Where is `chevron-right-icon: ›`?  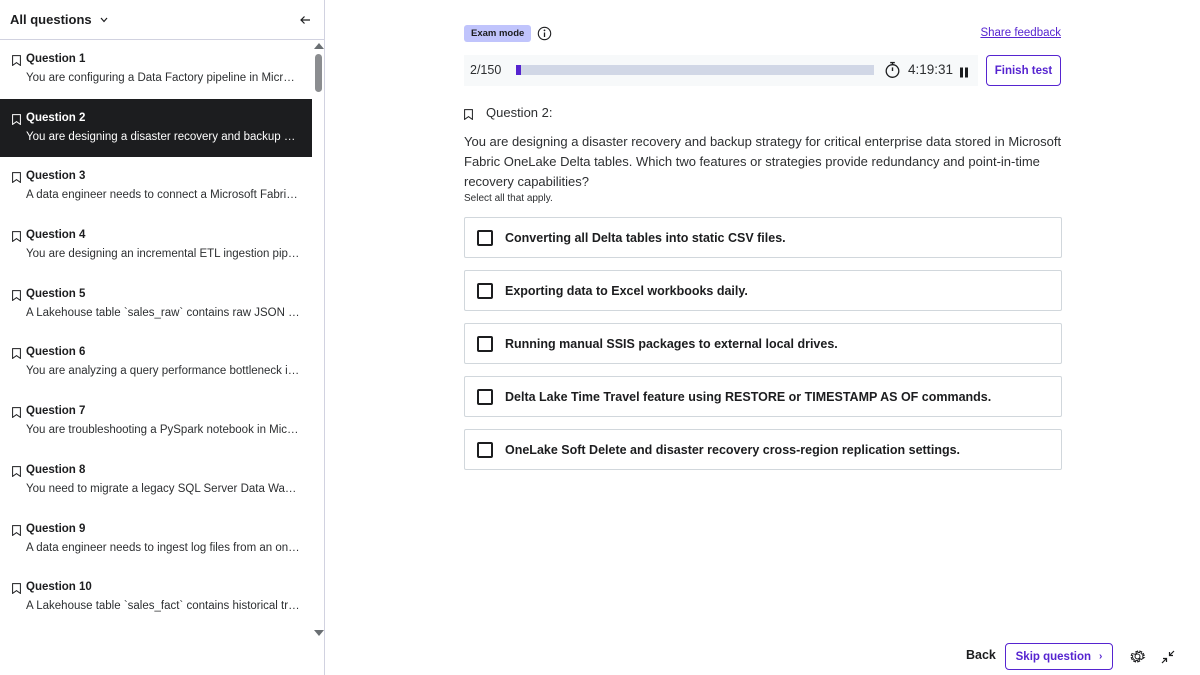 chevron-right-icon: › is located at coordinates (1101, 656).